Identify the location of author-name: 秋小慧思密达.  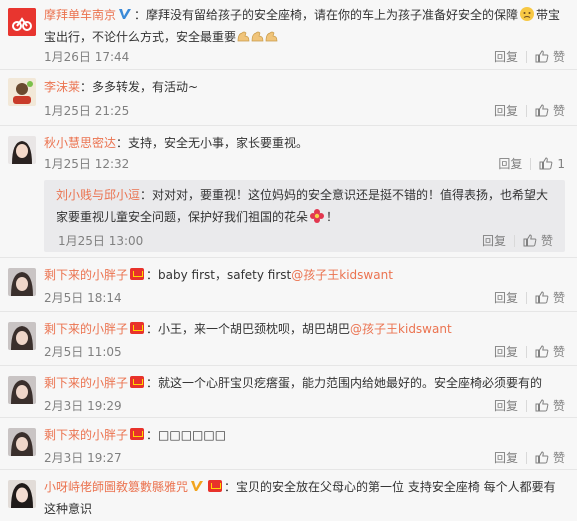
(80, 143).